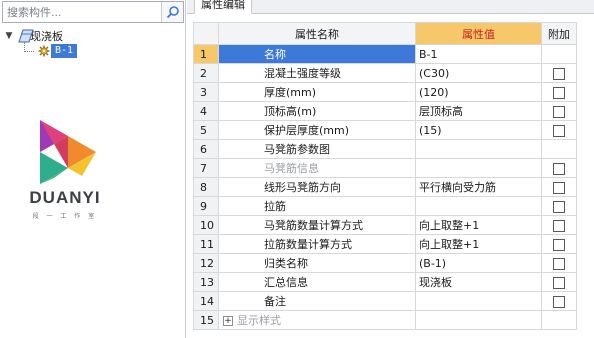 This screenshot has height=338, width=594. I want to click on property-value: 平行横向受力筋, so click(478, 187).